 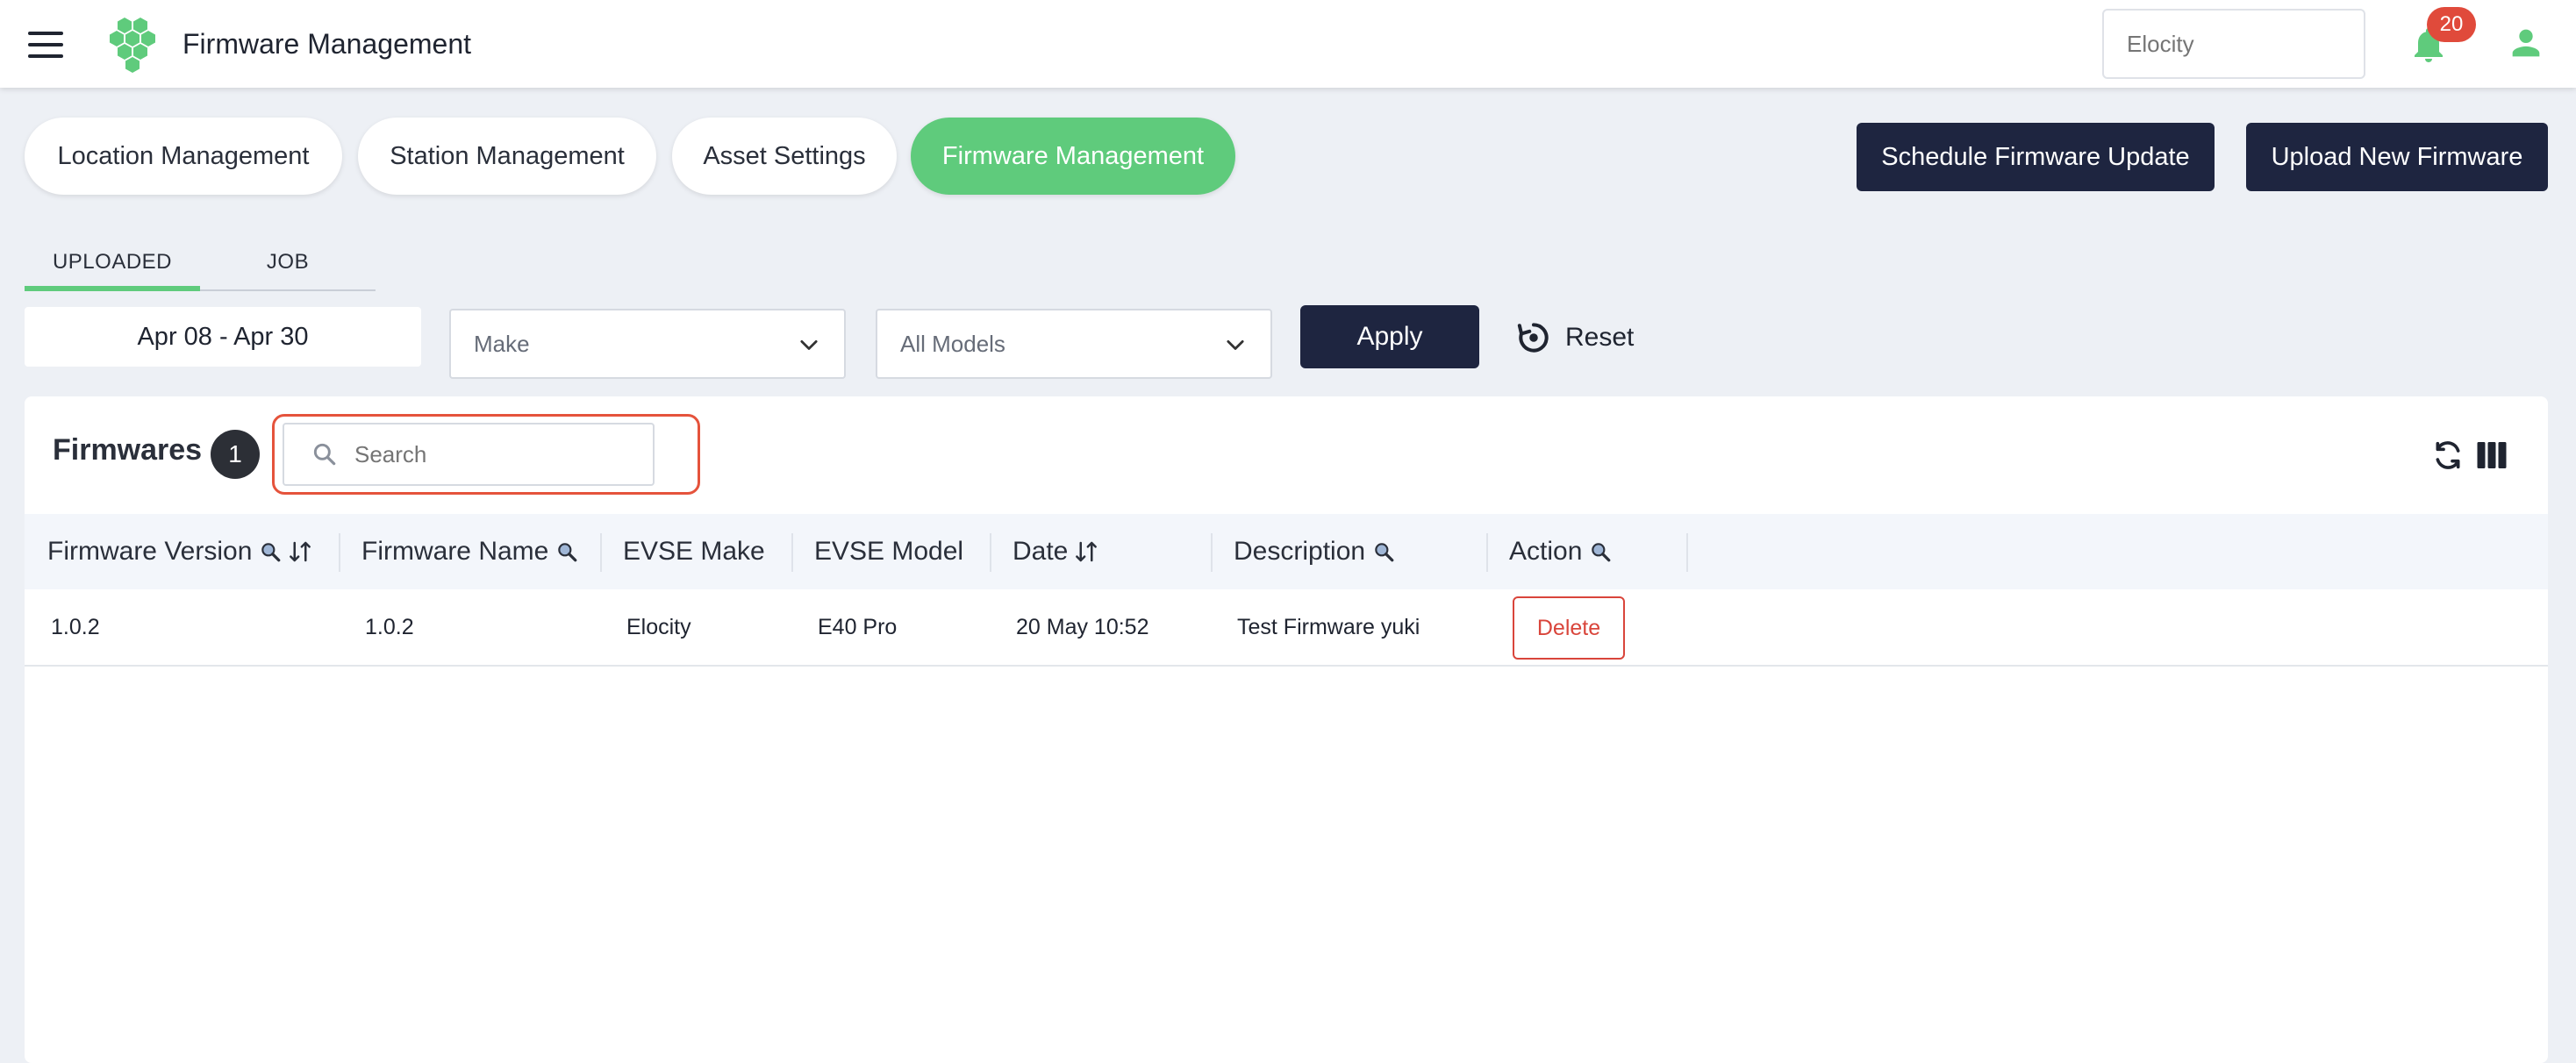 I want to click on column-header-label: EVSE Model, so click(x=889, y=551).